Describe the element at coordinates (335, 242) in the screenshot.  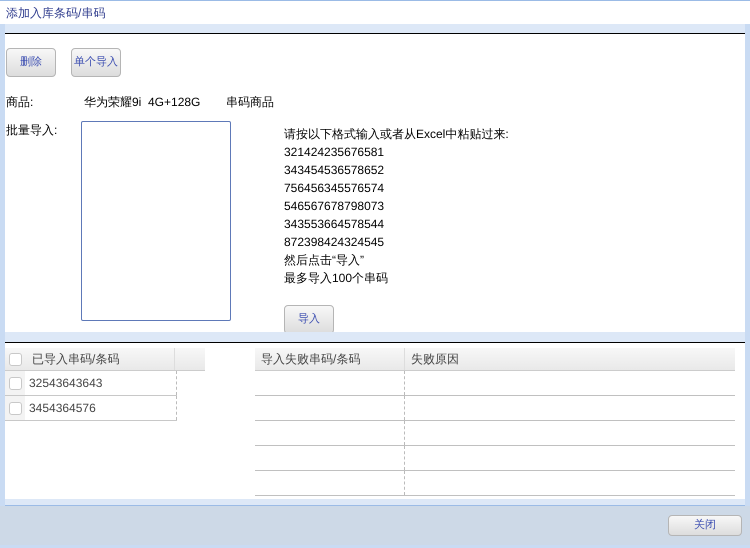
I see `instruction-text: 872398424324545` at that location.